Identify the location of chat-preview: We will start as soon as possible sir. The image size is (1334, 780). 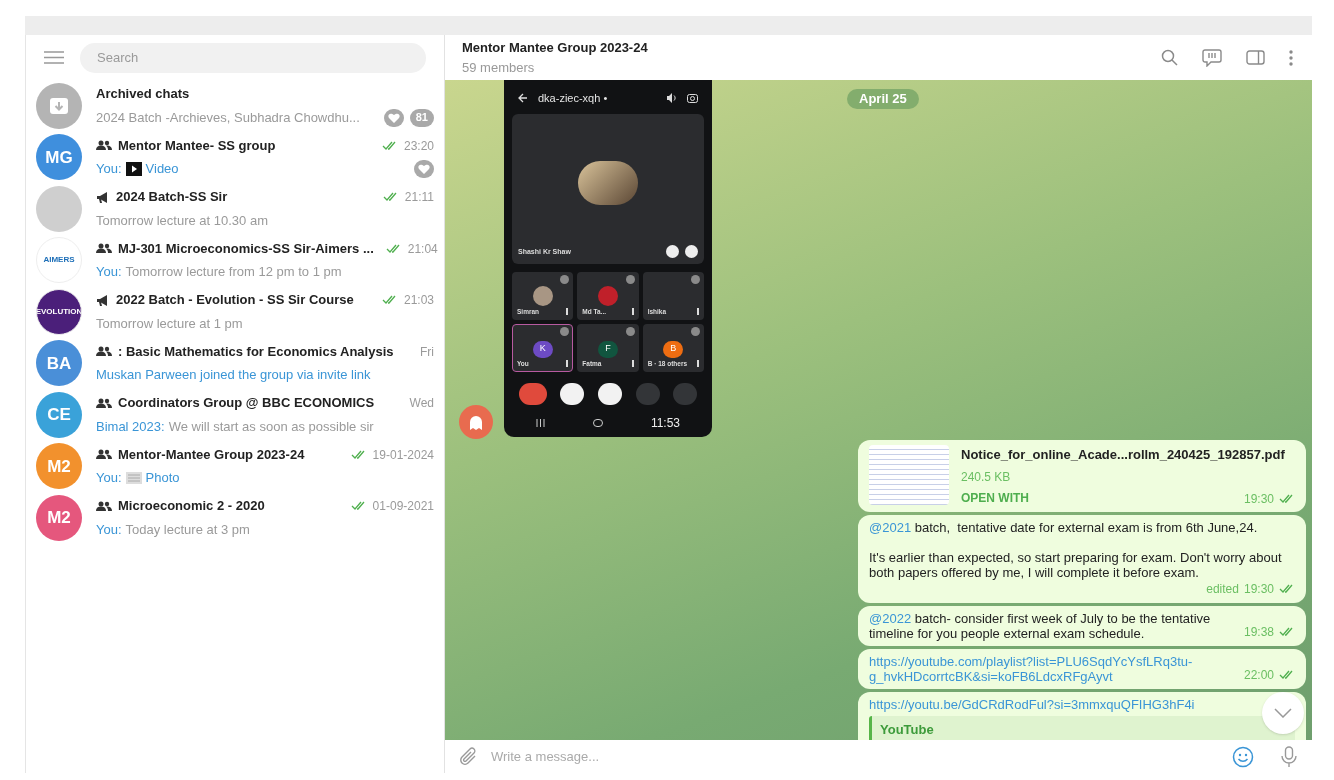
(271, 426).